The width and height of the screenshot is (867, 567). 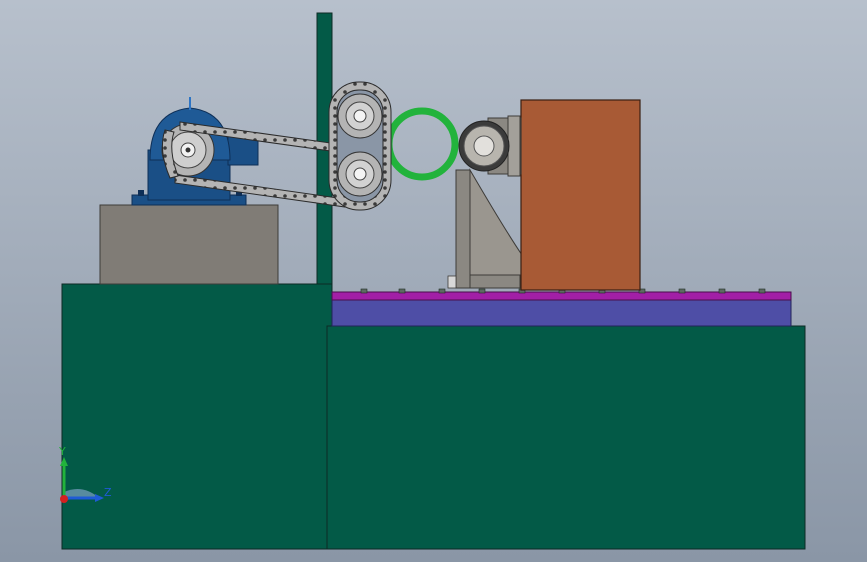 What do you see at coordinates (561, 312) in the screenshot?
I see `work-table` at bounding box center [561, 312].